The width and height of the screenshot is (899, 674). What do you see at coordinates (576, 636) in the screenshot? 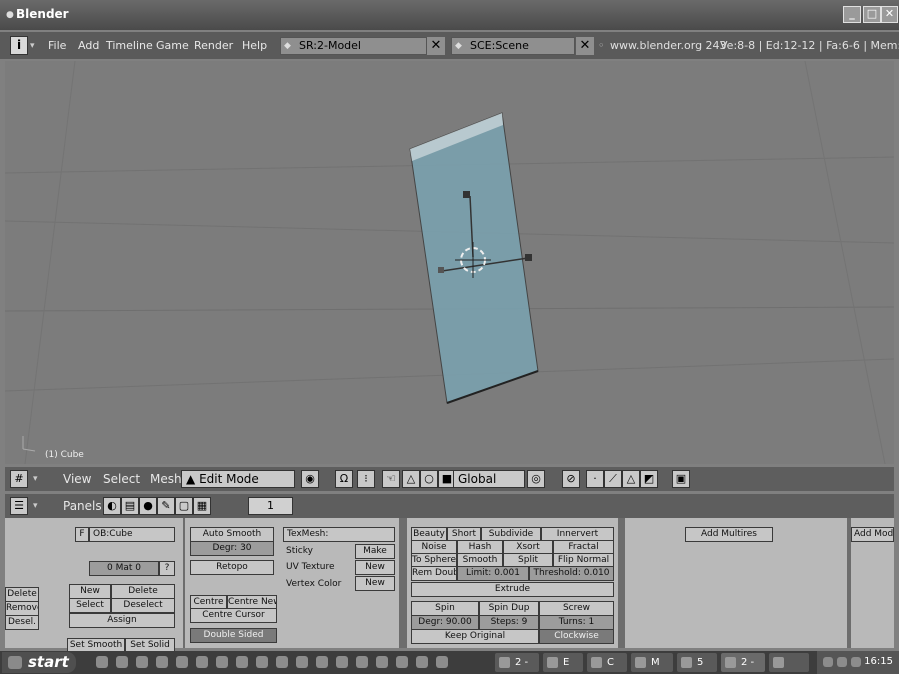
I see `clockwise-toggle: Clockwise` at bounding box center [576, 636].